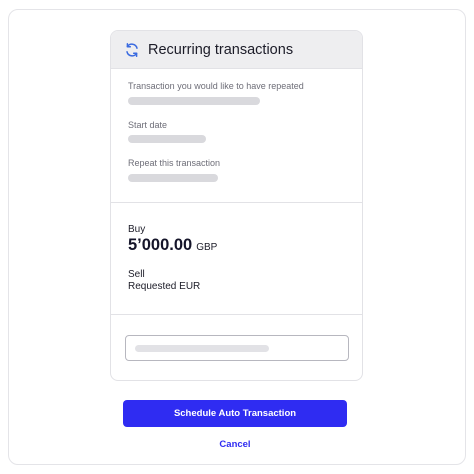 The width and height of the screenshot is (474, 474). Describe the element at coordinates (137, 229) in the screenshot. I see `buy-label: Buy` at that location.